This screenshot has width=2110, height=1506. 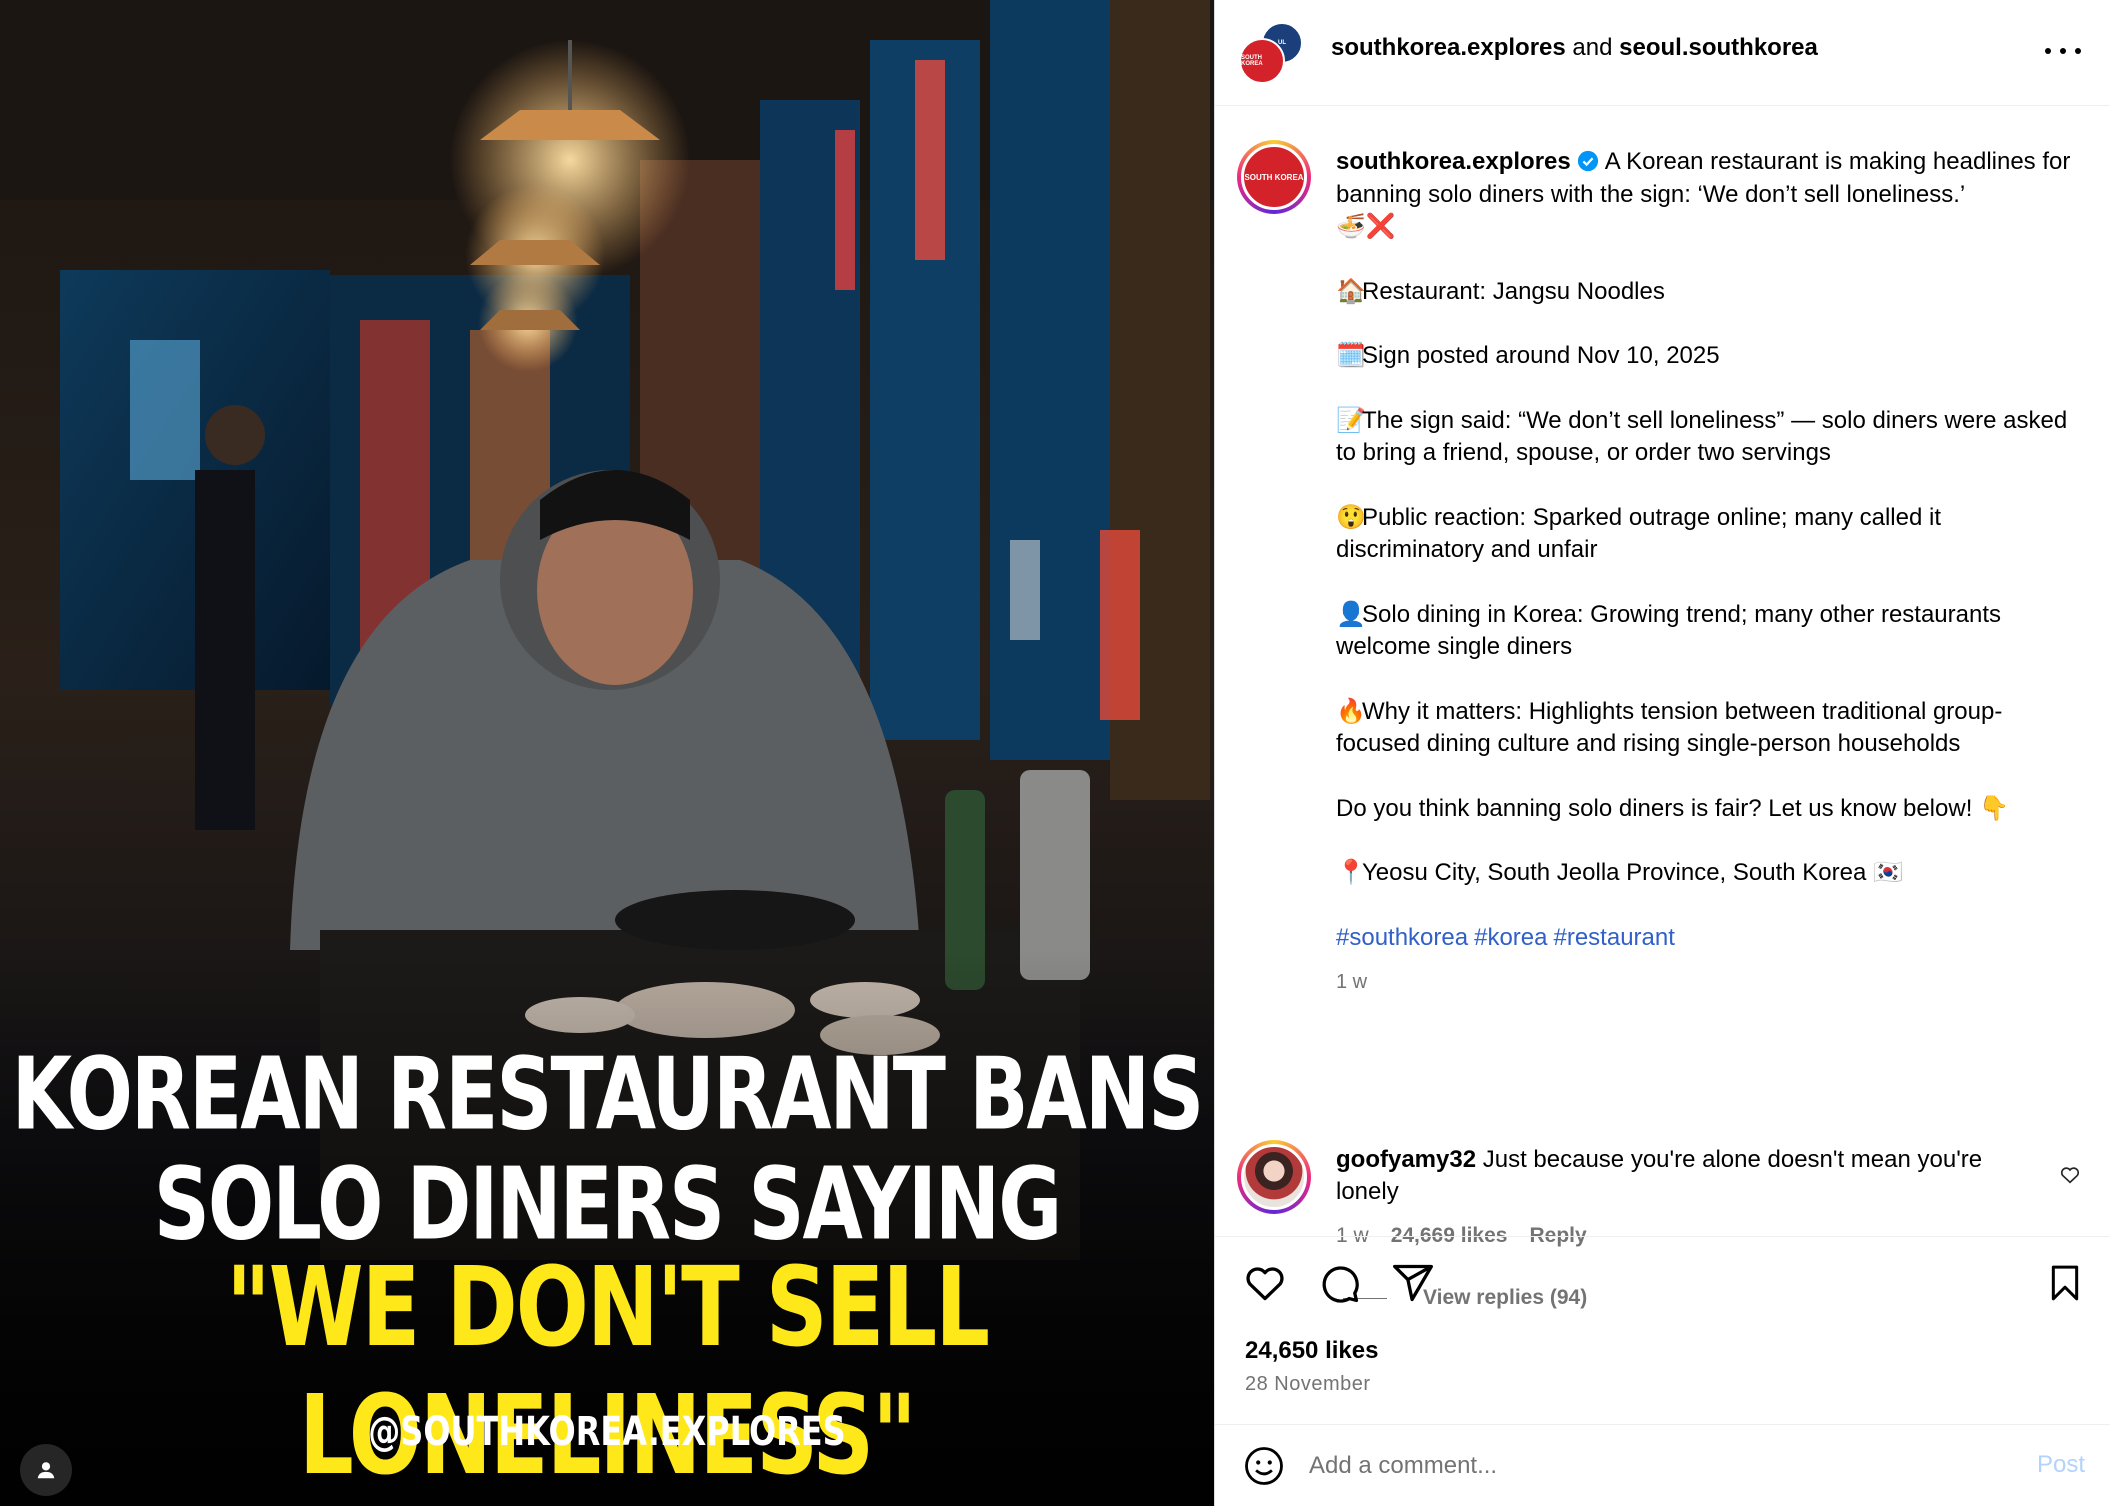 I want to click on post-authors: southkorea.explores and seoul.southkorea, so click(x=1574, y=48).